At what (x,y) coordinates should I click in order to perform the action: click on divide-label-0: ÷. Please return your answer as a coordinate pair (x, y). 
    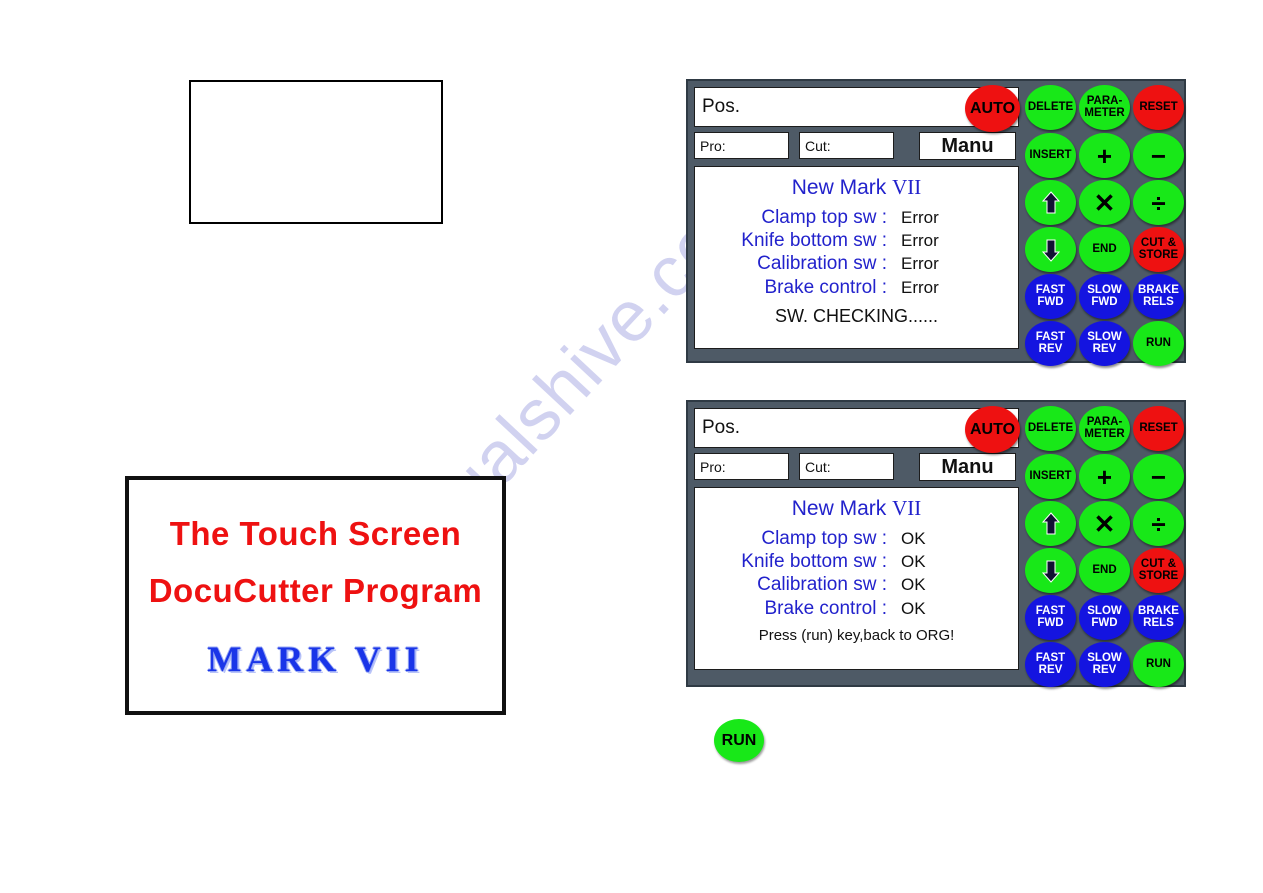
    Looking at the image, I should click on (1158, 202).